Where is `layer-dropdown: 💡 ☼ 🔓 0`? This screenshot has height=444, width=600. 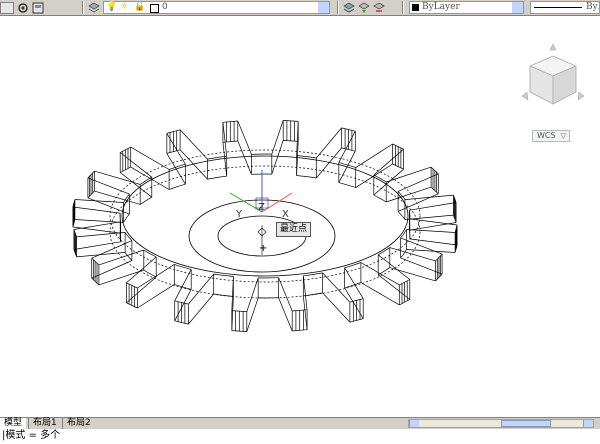
layer-dropdown: 💡 ☼ 🔓 0 is located at coordinates (216, 7).